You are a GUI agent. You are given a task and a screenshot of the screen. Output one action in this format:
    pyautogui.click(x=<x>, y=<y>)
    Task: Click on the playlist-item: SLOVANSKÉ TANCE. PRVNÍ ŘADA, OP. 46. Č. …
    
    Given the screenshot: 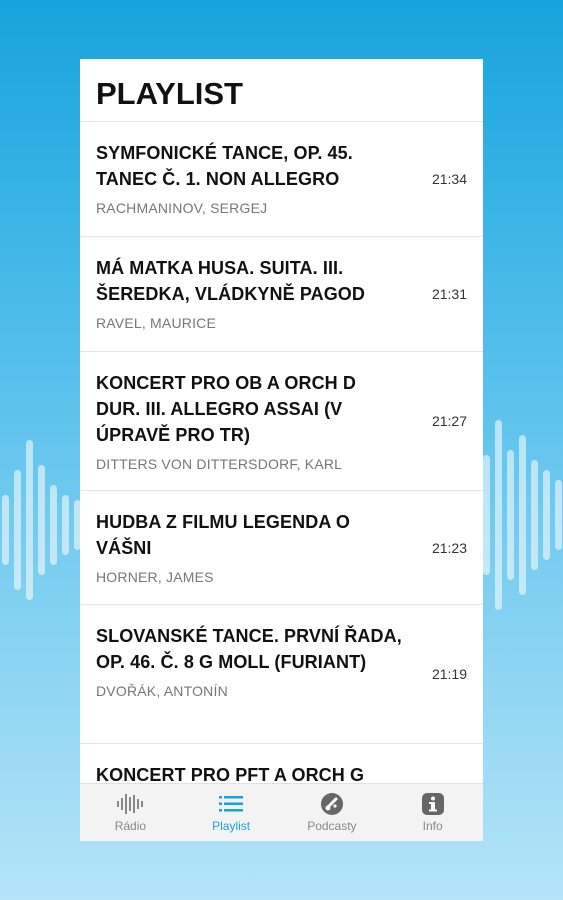 What is the action you would take?
    pyautogui.click(x=281, y=674)
    